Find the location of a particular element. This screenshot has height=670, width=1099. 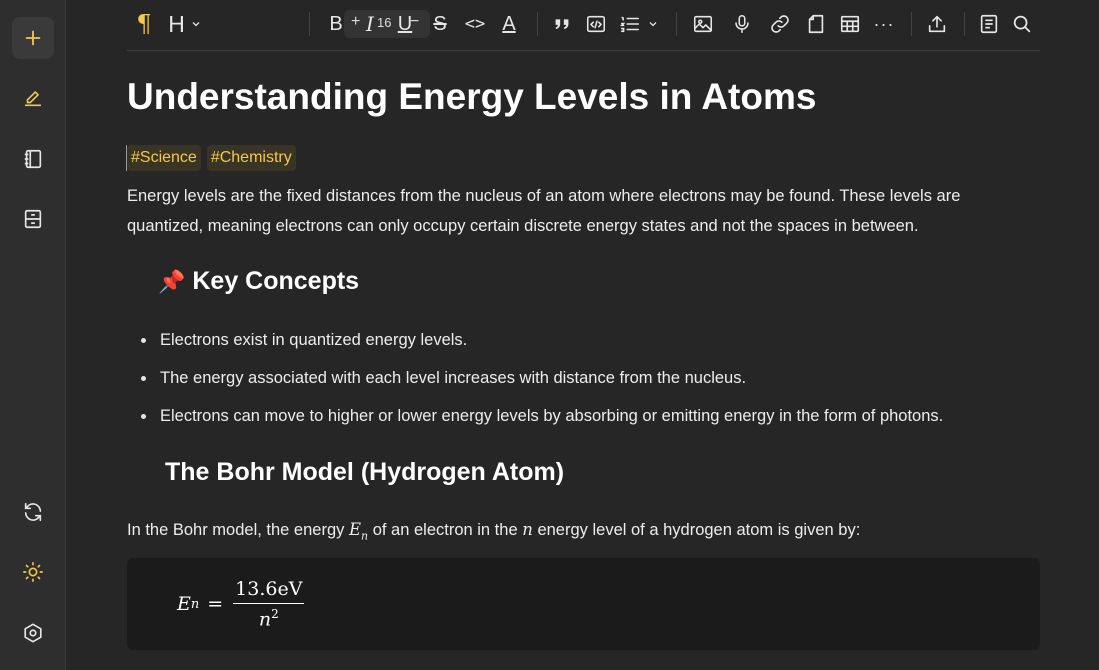

notebook-icon is located at coordinates (33, 159).